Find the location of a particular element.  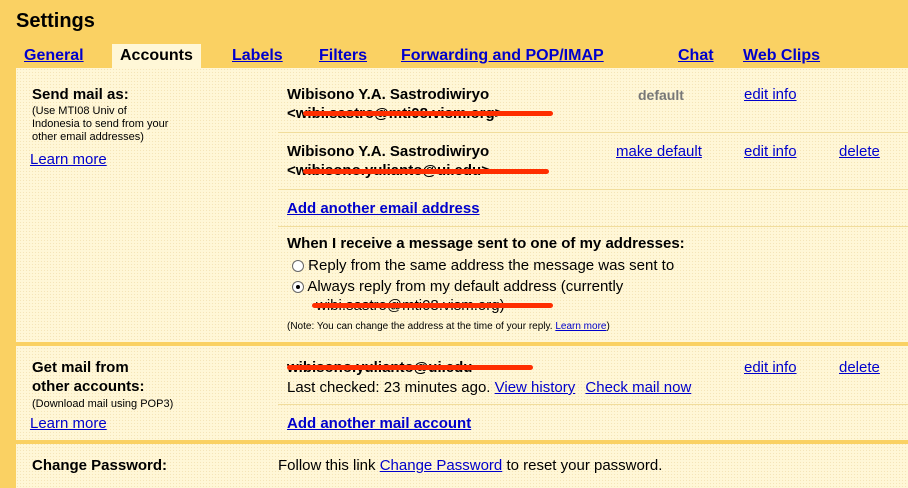

send-mail-help-2: Indonesia to send from your is located at coordinates (100, 124).